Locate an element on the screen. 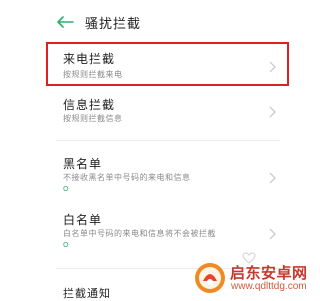 The image size is (320, 301). intercept-notification-item: 拦截通知 is located at coordinates (87, 293).